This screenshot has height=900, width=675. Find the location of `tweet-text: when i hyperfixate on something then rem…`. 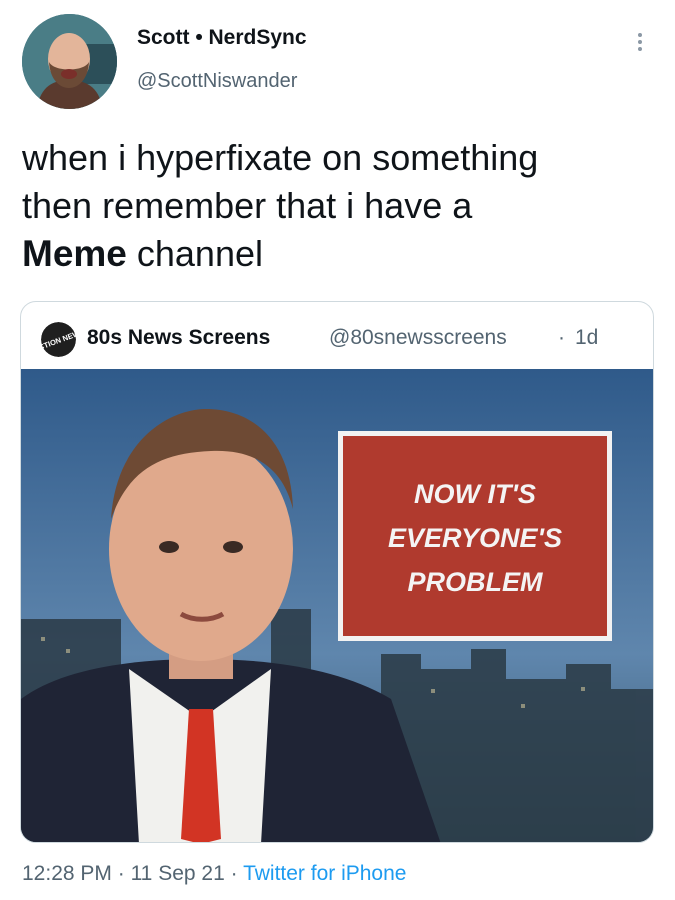

tweet-text: when i hyperfixate on something then rem… is located at coordinates (337, 206).